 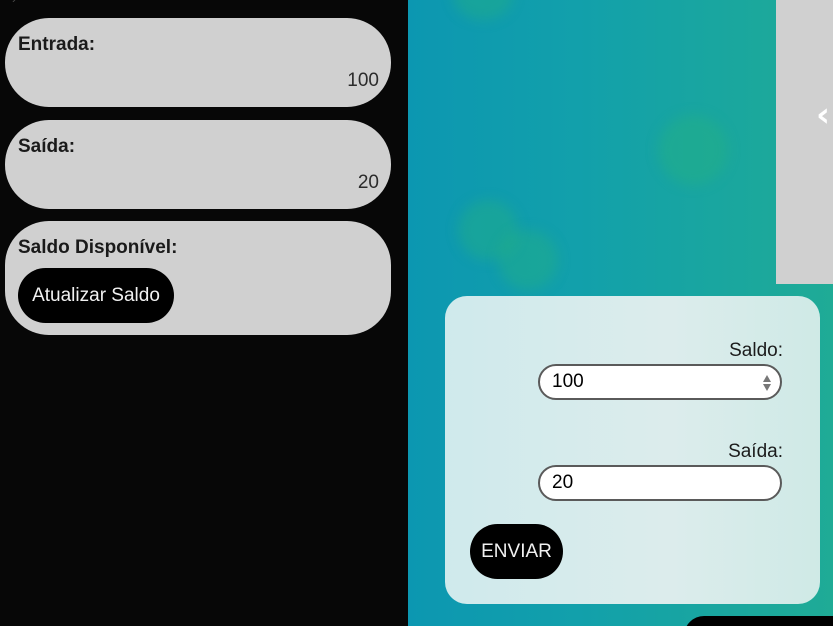 What do you see at coordinates (47, 146) in the screenshot?
I see `saida-label: Saída:` at bounding box center [47, 146].